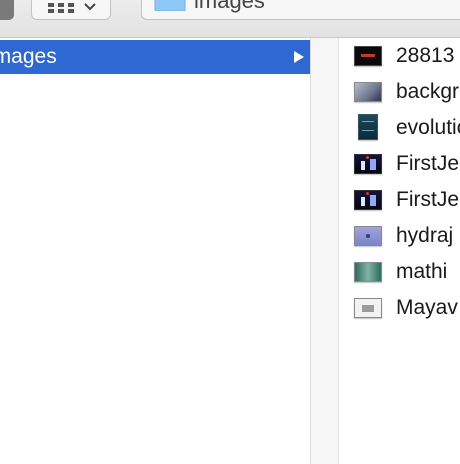 This screenshot has height=464, width=460. What do you see at coordinates (427, 307) in the screenshot?
I see `file-name: Mayav` at bounding box center [427, 307].